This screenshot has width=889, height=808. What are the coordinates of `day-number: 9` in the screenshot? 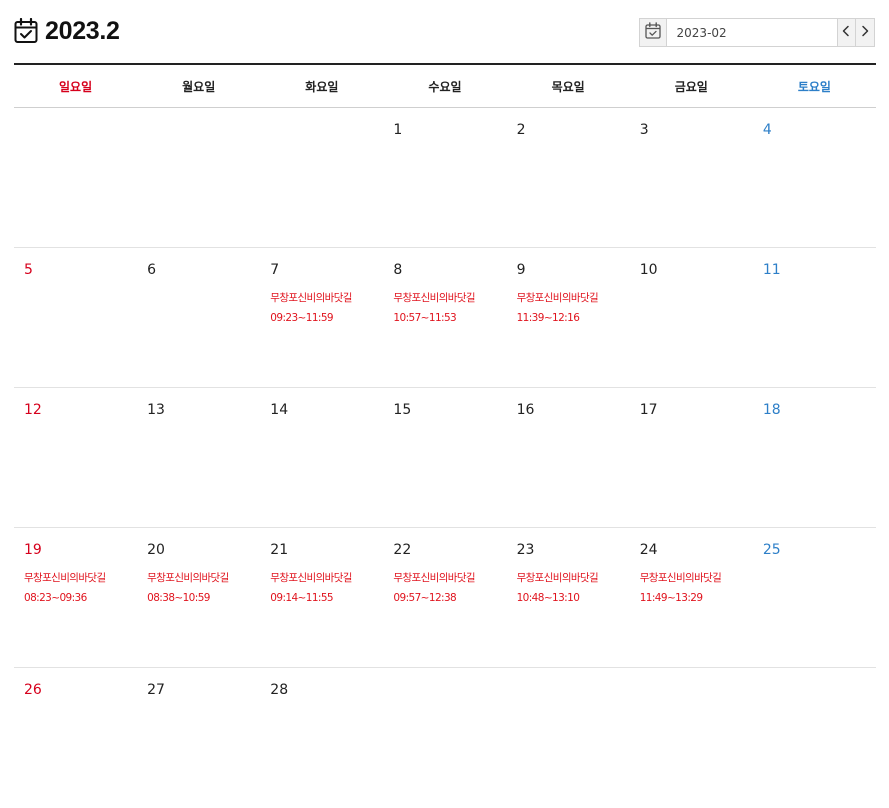 It's located at (521, 270).